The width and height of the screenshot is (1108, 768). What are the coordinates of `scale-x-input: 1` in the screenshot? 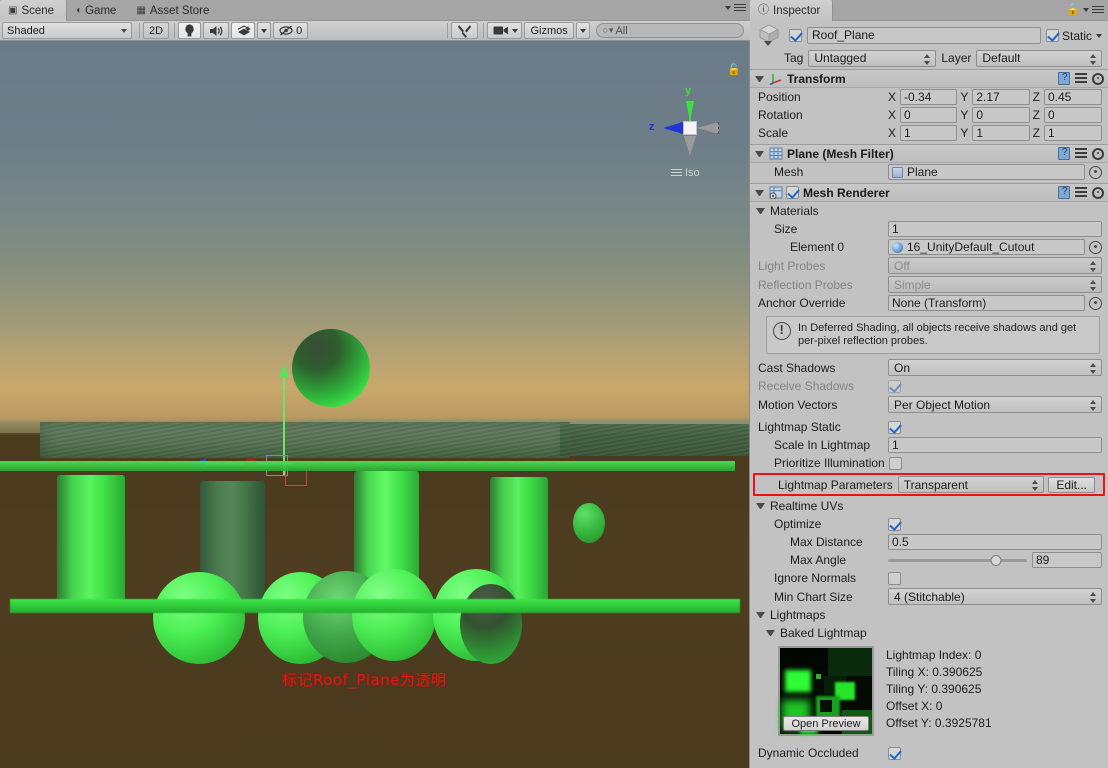 It's located at (929, 133).